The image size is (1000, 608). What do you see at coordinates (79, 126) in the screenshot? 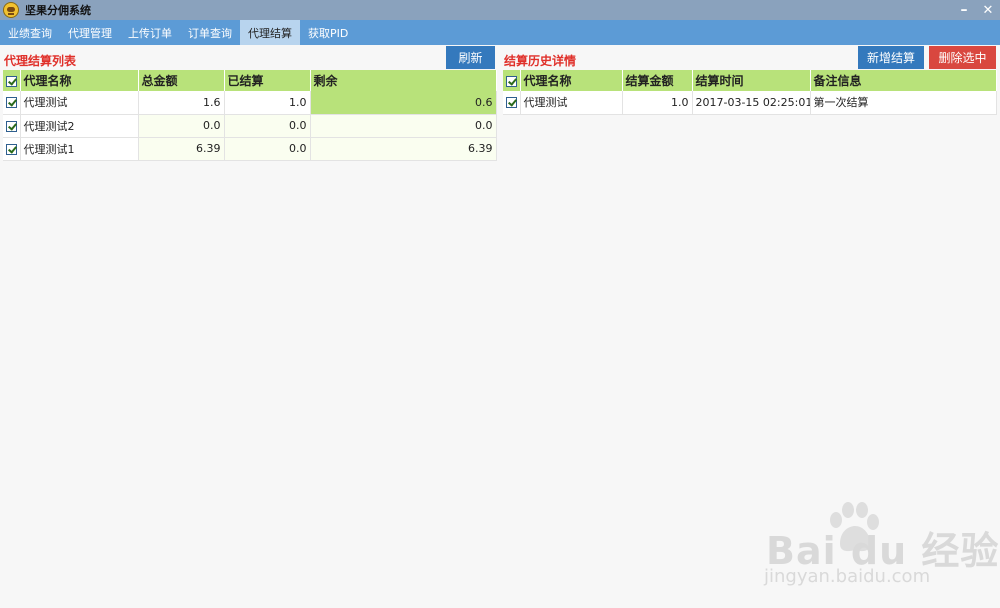
I see `agent-name-cell: 代理测试2` at bounding box center [79, 126].